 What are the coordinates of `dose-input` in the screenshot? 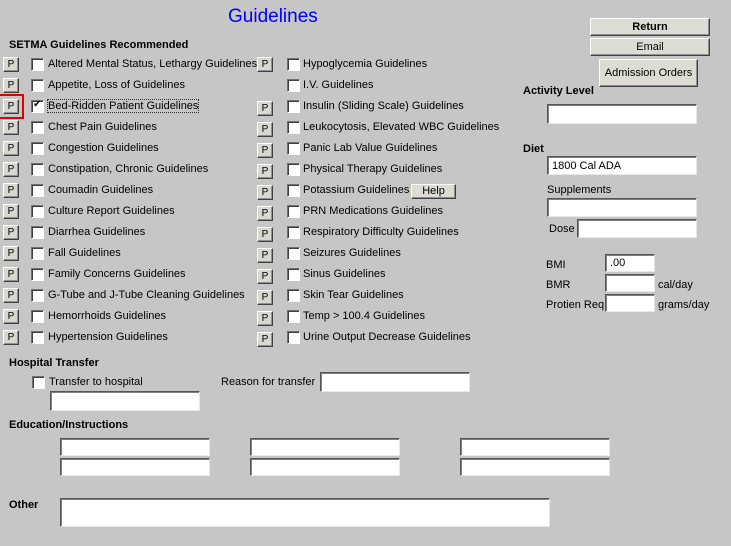 It's located at (637, 228).